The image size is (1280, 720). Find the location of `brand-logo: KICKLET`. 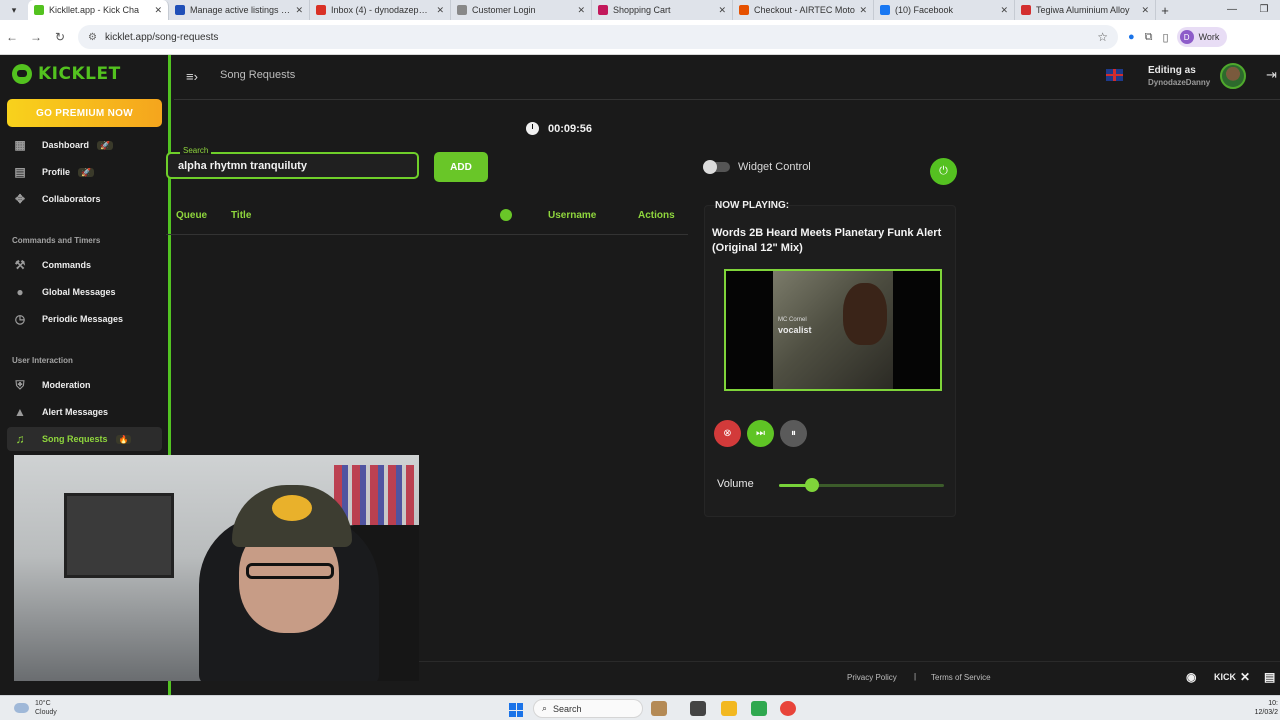

brand-logo: KICKLET is located at coordinates (66, 74).